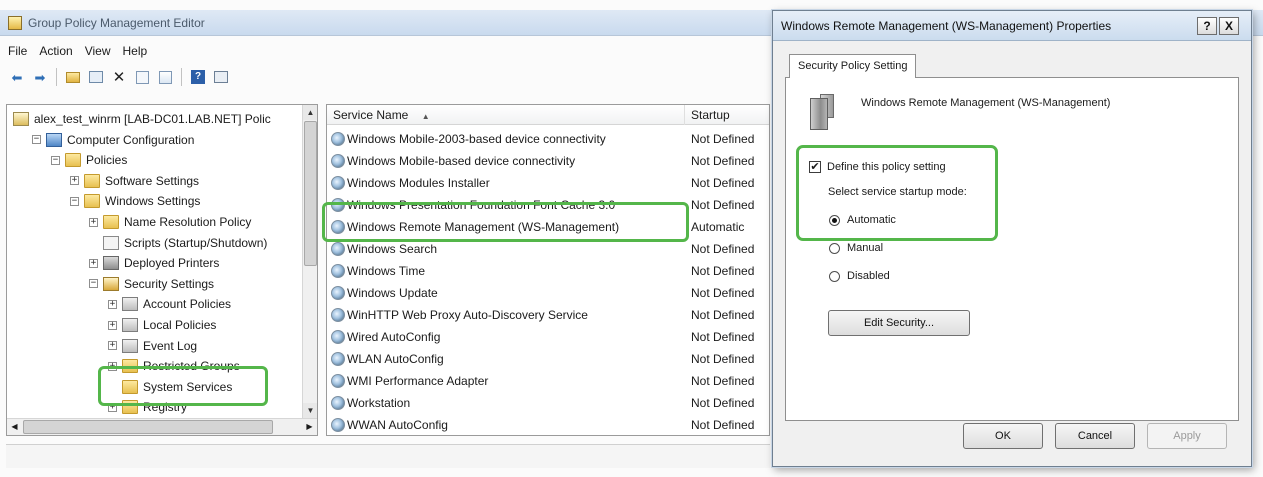 This screenshot has height=477, width=1263. Describe the element at coordinates (107, 160) in the screenshot. I see `tree-item-label: Policies` at that location.